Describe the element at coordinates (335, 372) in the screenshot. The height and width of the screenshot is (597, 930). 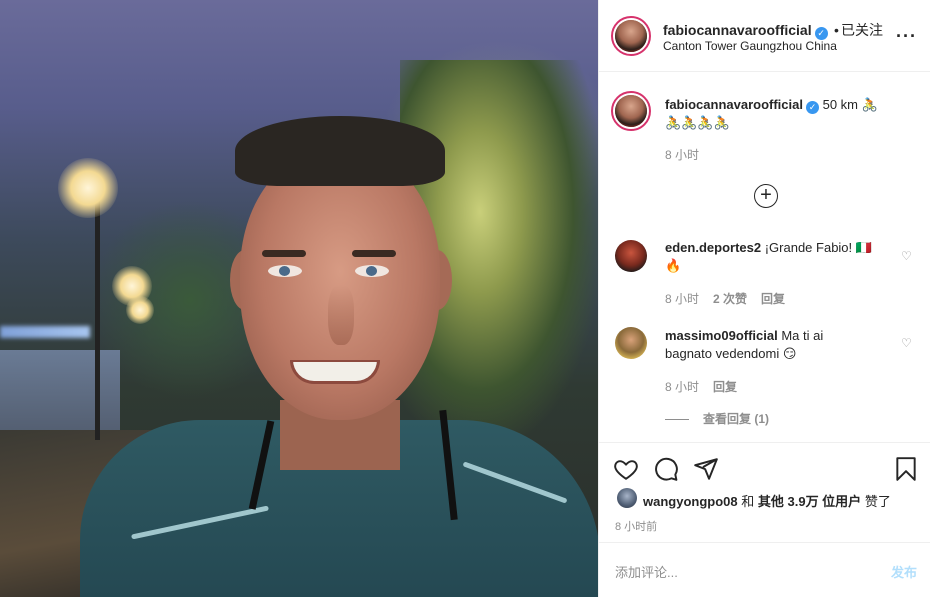
I see `mouth` at that location.